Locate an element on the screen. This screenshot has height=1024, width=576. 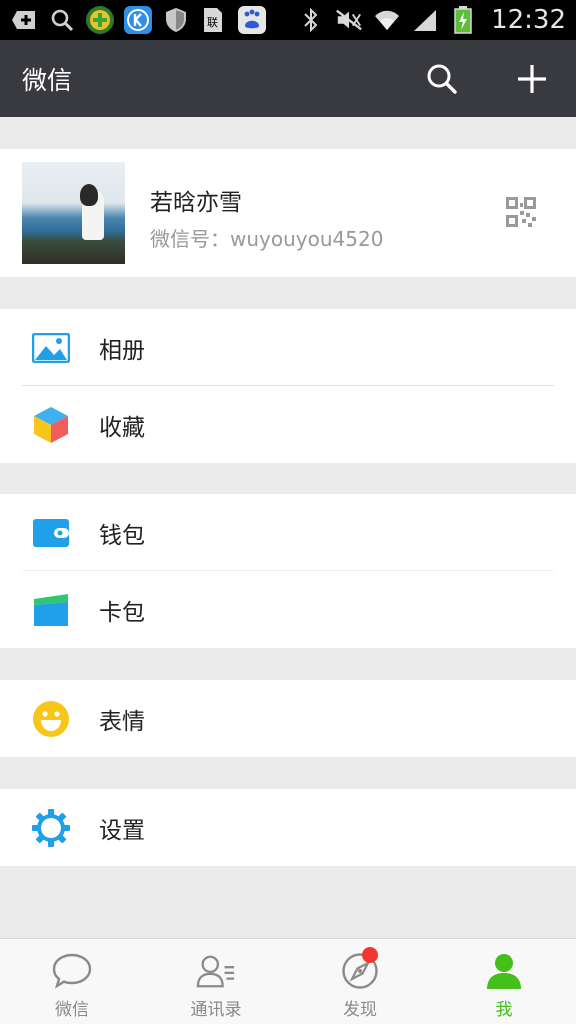
status-time: 12:32 is located at coordinates (528, 20).